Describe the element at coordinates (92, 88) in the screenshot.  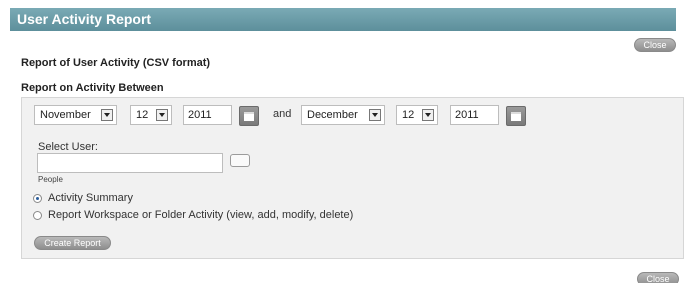
I see `report-between-label: Report on Activity Between` at that location.